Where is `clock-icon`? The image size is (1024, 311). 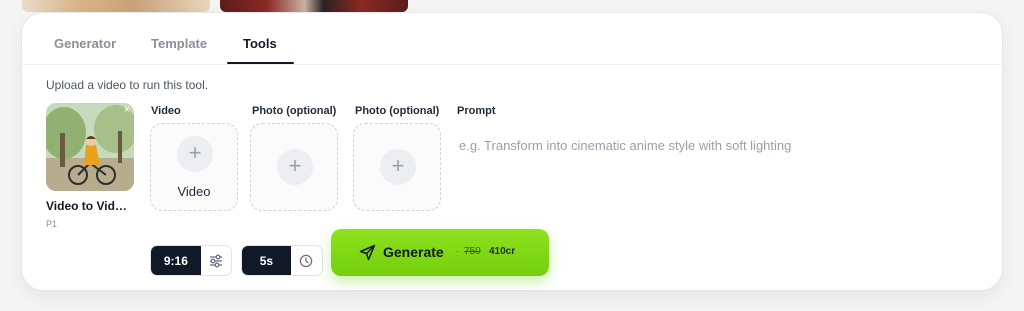
clock-icon is located at coordinates (306, 260).